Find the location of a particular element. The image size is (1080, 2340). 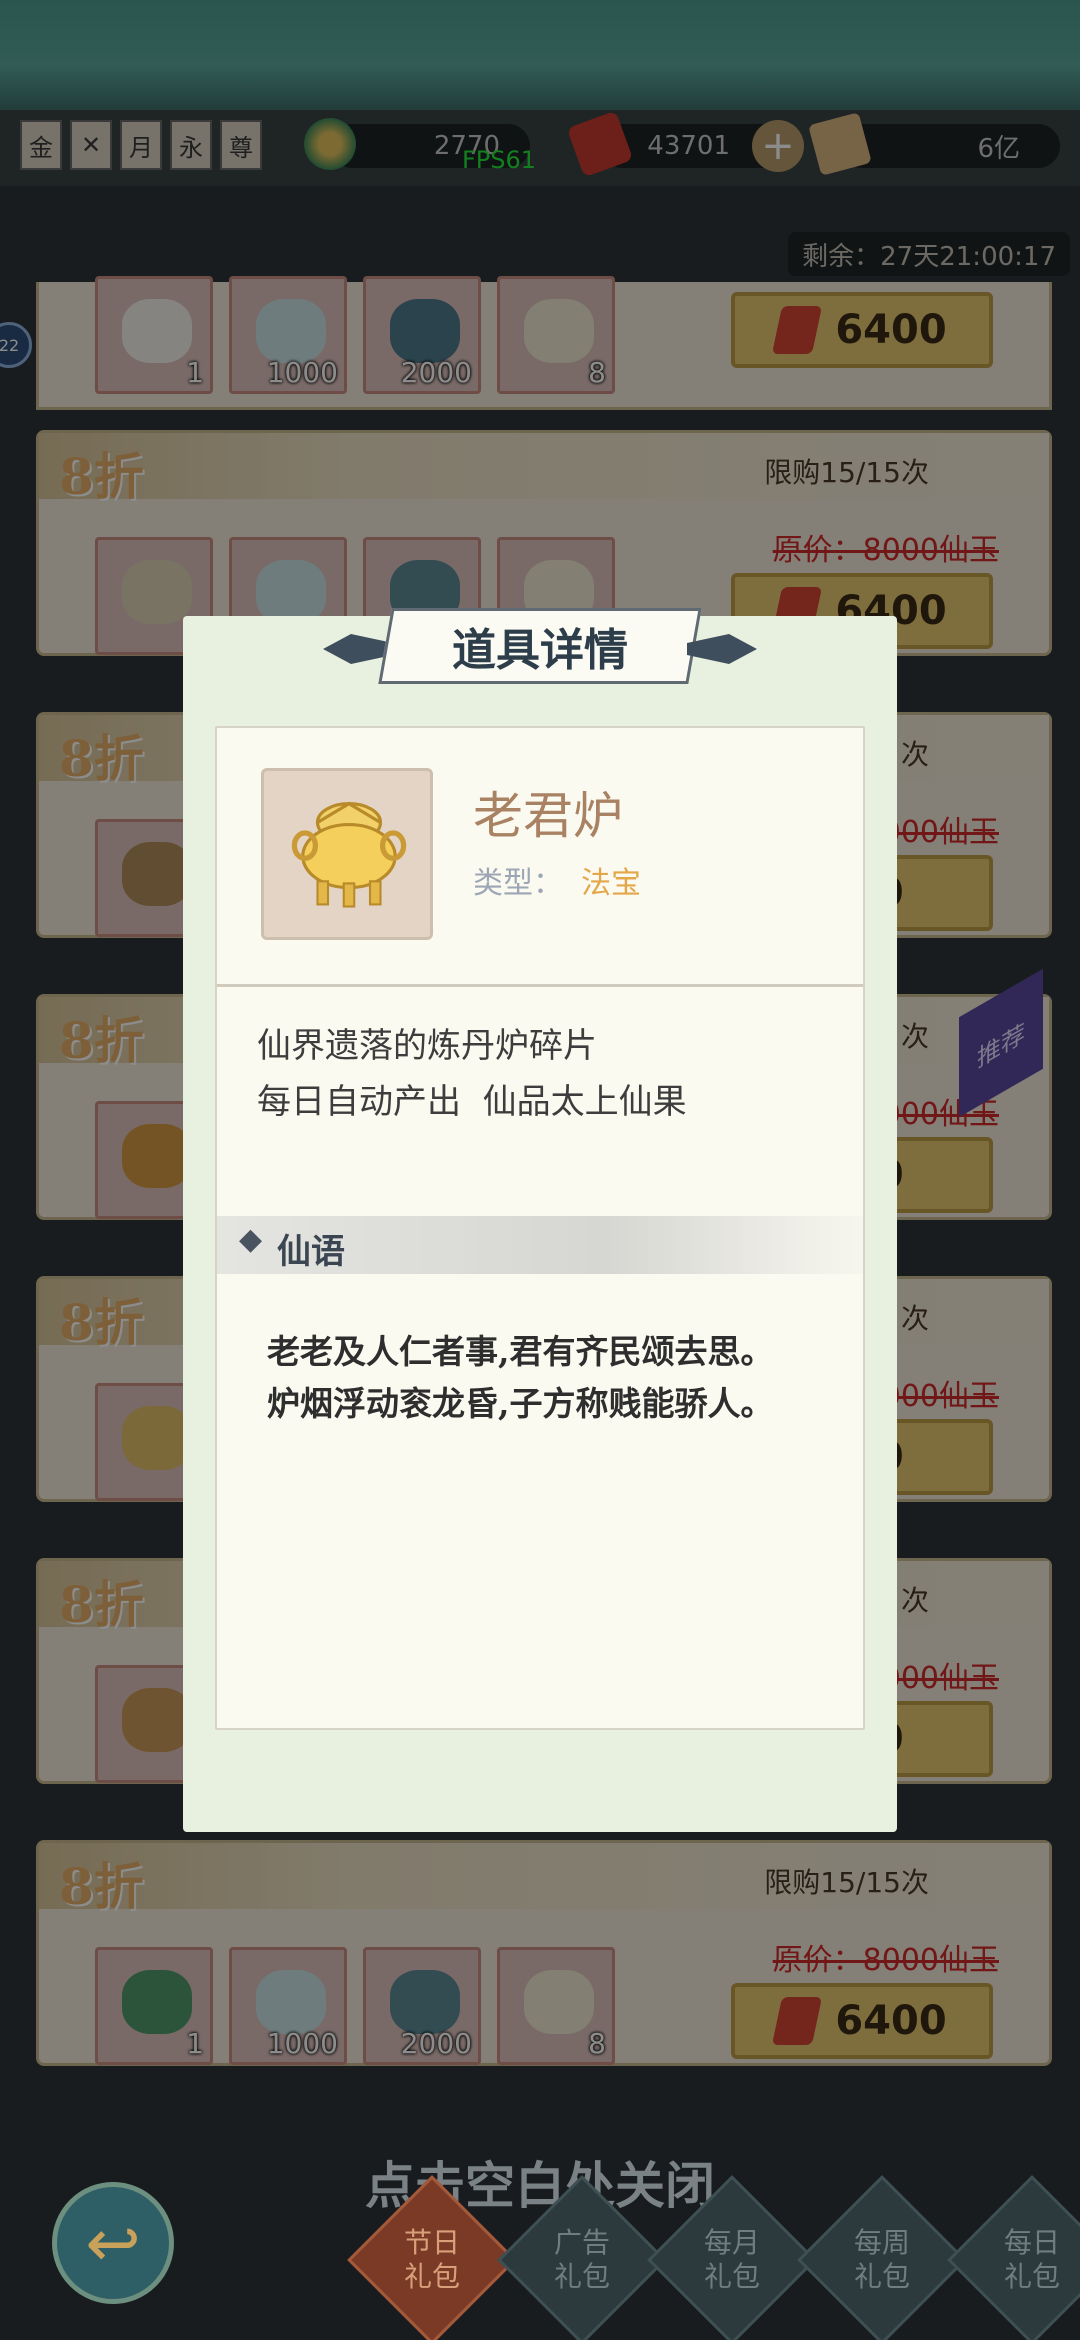

description-line: 仙界遗落的炼丹炉碎片 is located at coordinates (427, 1046).